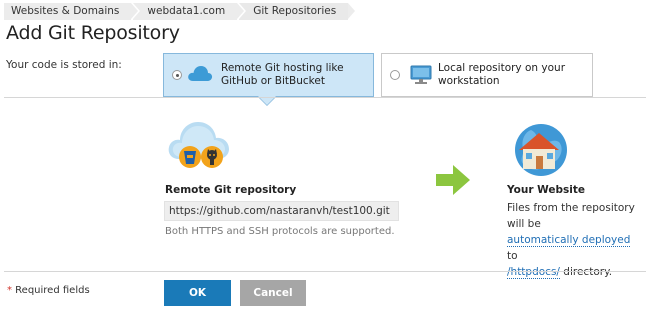 The image size is (650, 313). Describe the element at coordinates (512, 256) in the screenshot. I see `website-desc-to: to` at that location.